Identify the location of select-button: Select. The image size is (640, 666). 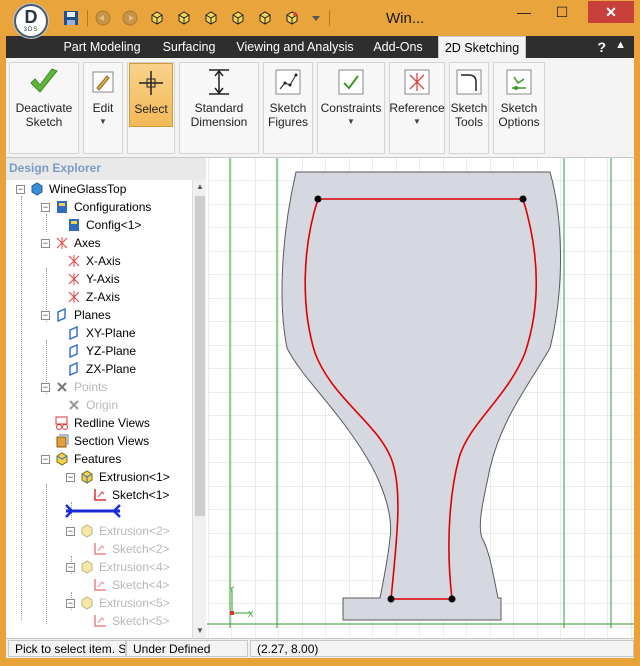
(151, 95).